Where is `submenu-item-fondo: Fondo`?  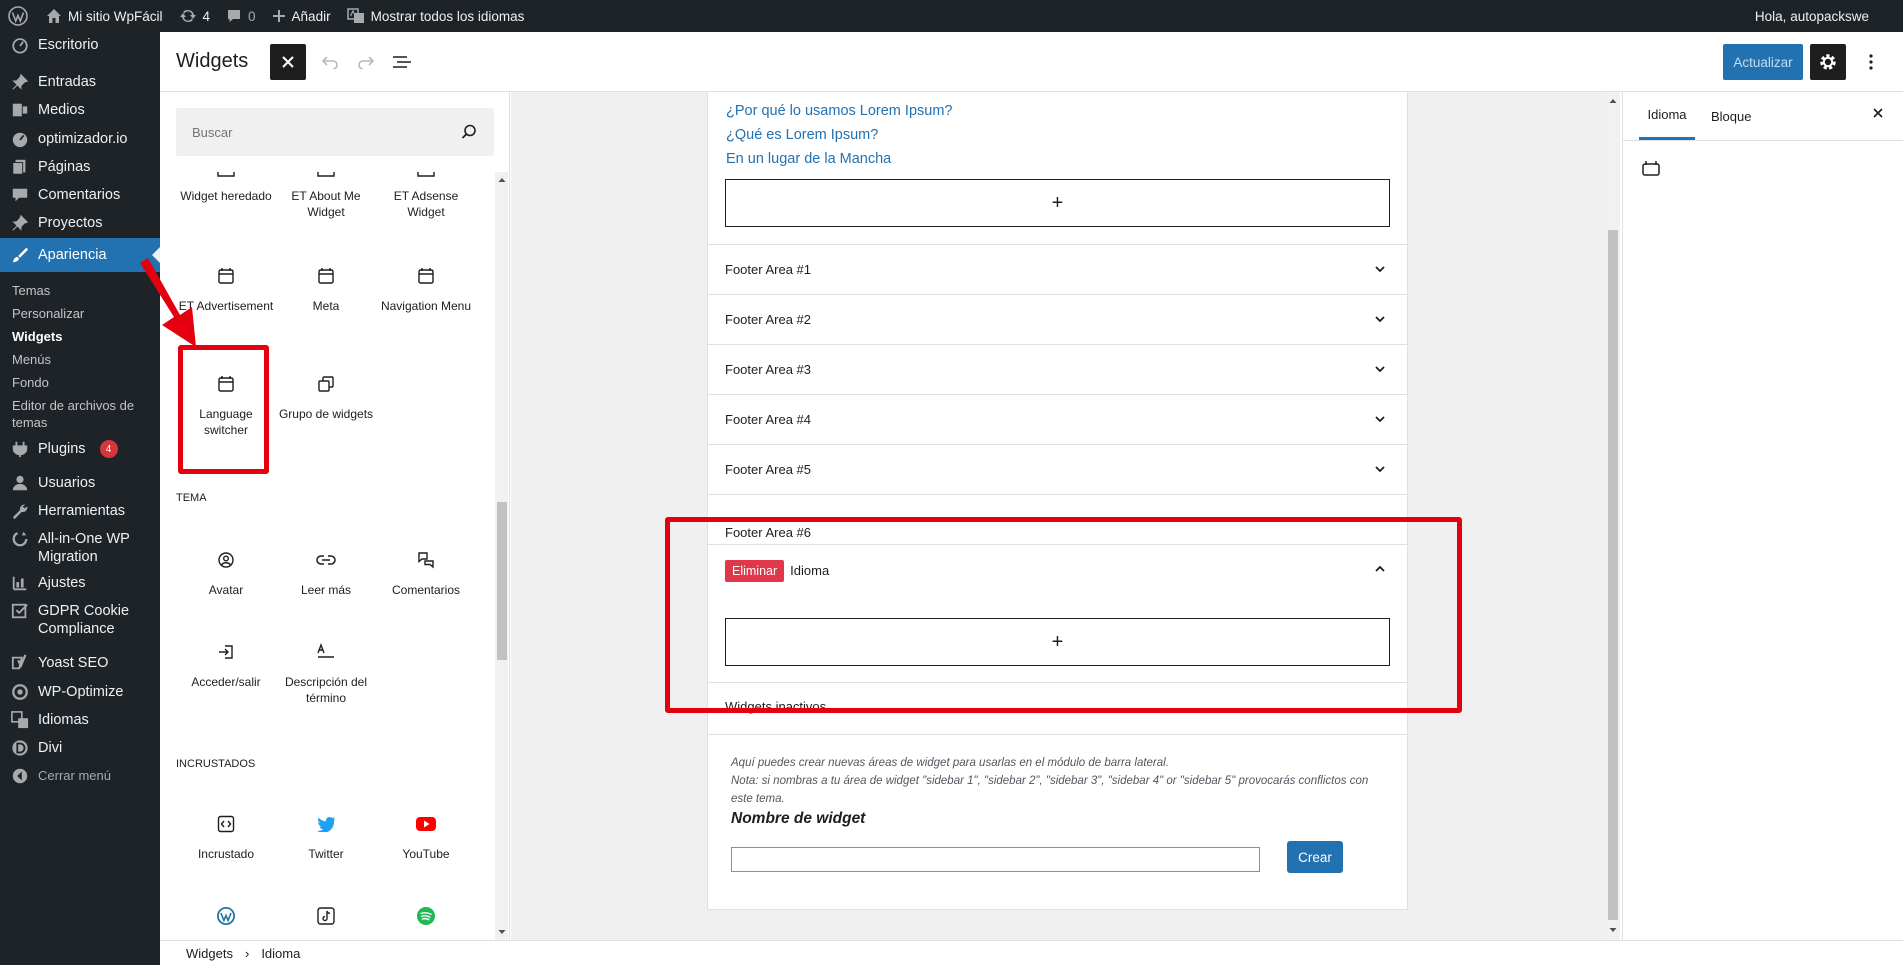
submenu-item-fondo: Fondo is located at coordinates (74, 382).